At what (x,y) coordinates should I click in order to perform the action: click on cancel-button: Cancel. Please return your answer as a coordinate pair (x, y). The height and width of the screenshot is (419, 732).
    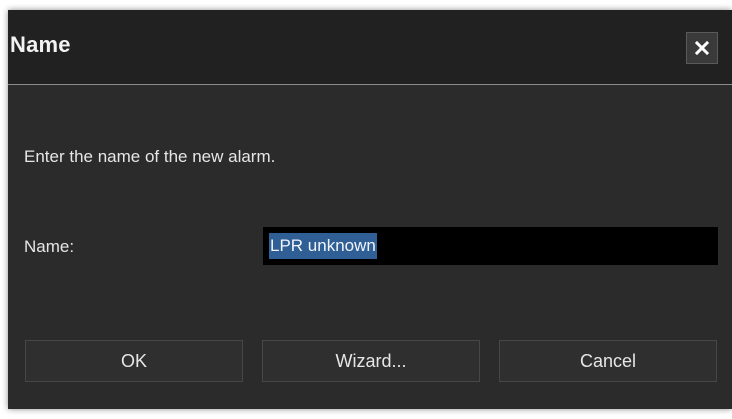
    Looking at the image, I should click on (608, 361).